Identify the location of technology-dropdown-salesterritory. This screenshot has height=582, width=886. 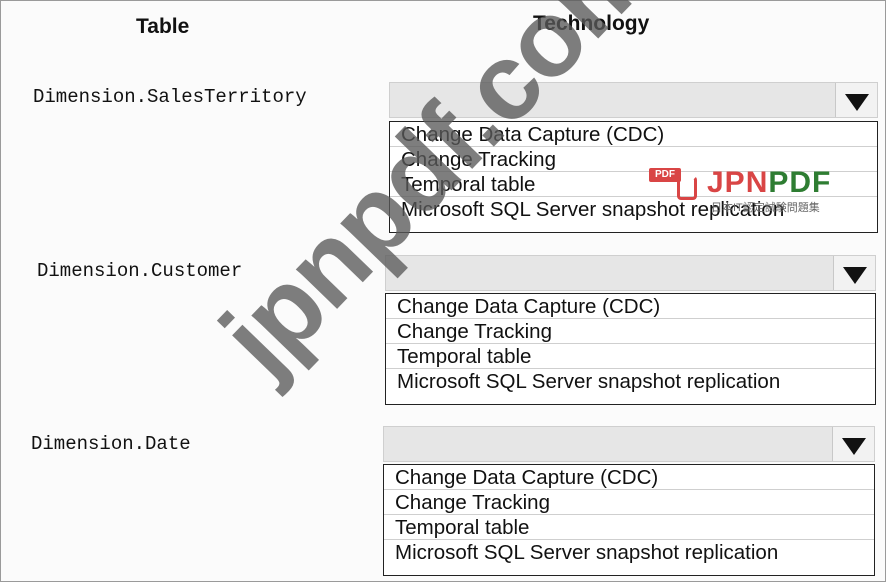
(633, 100).